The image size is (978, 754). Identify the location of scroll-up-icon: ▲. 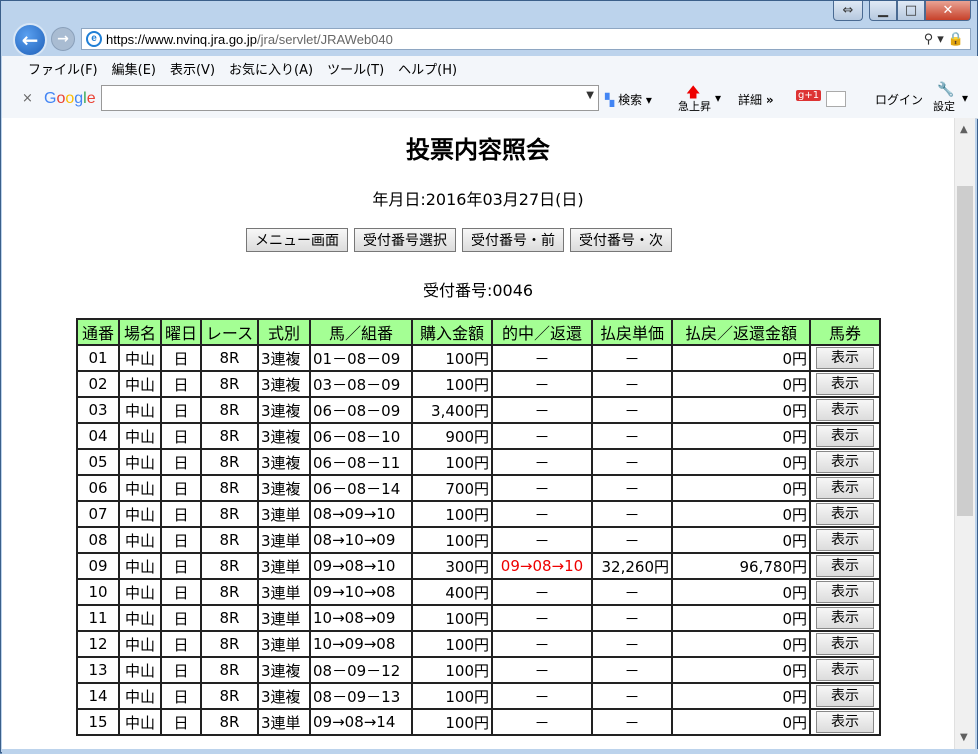
(964, 129).